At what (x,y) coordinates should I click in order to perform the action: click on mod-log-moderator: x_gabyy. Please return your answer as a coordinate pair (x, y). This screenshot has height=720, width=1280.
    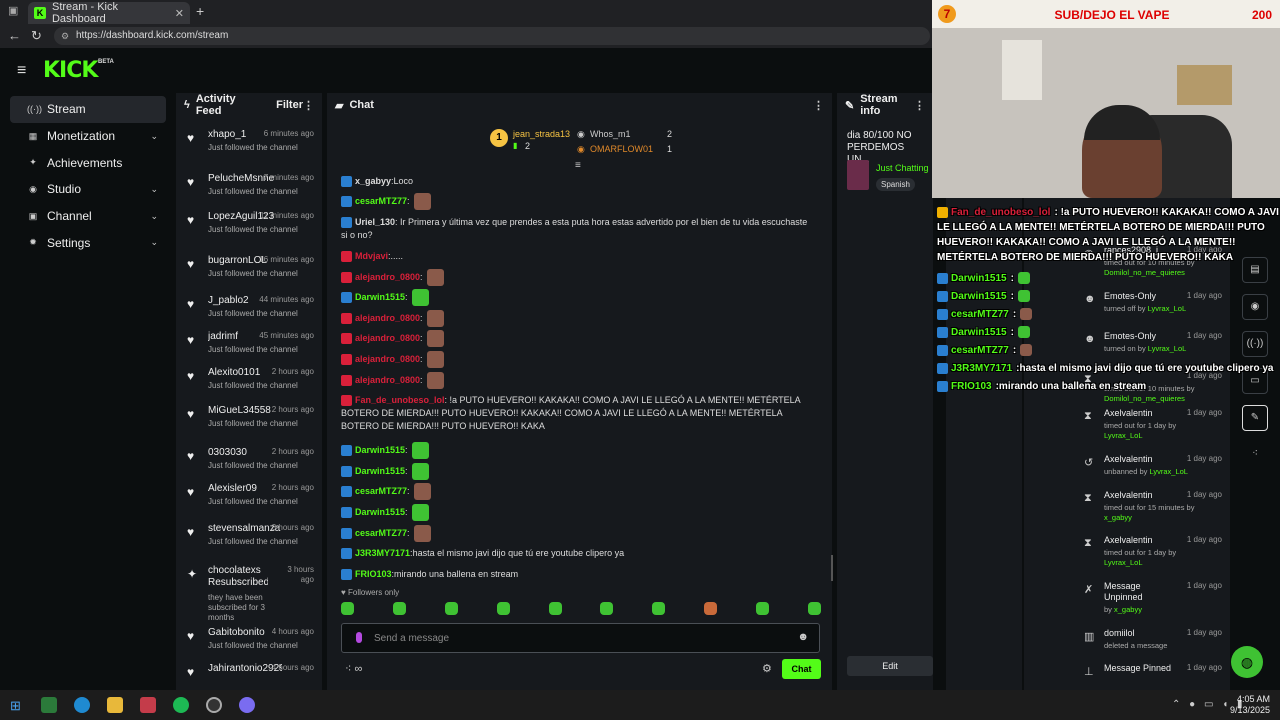
    Looking at the image, I should click on (1118, 517).